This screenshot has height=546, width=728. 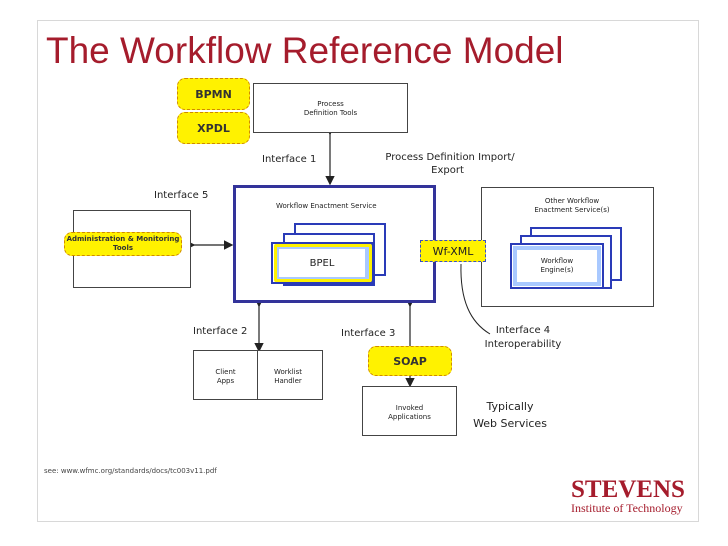 What do you see at coordinates (181, 195) in the screenshot?
I see `interface5-label: Interface 5` at bounding box center [181, 195].